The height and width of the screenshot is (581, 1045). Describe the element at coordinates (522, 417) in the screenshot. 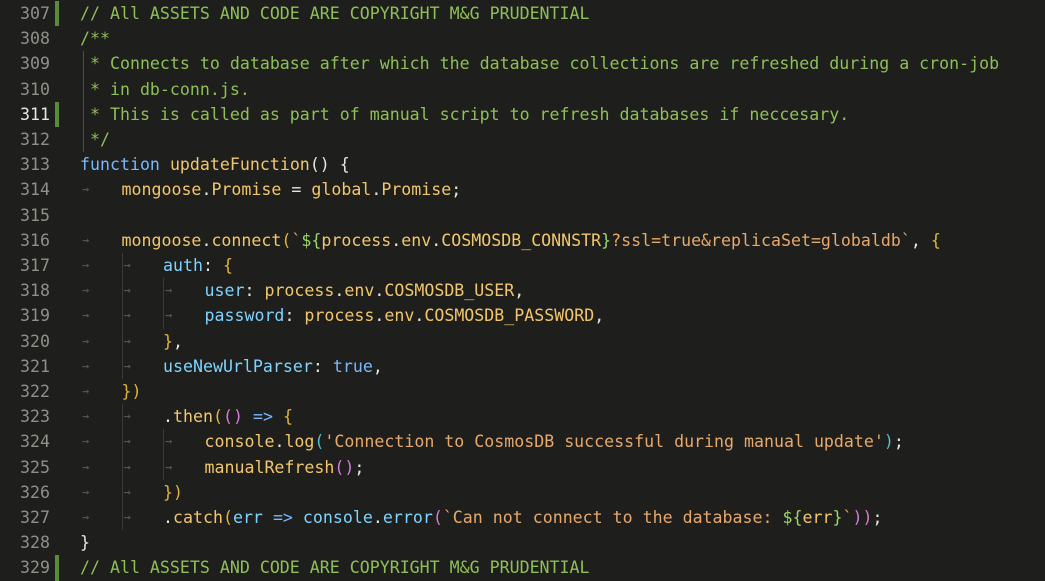

I see `code-line: 323 → → .then(() => {` at that location.